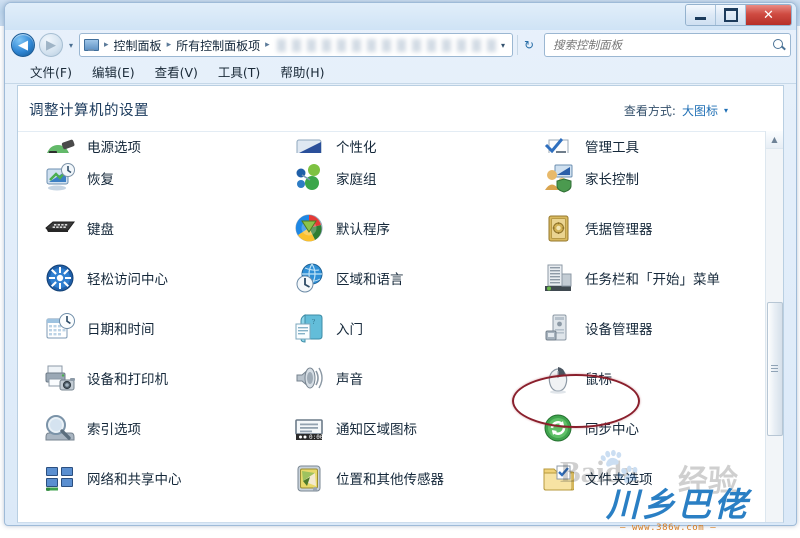  Describe the element at coordinates (296, 45) in the screenshot. I see `address-bar: ▸ 控制面板 ▸ 所有控制面板项 ▸ ▾` at that location.